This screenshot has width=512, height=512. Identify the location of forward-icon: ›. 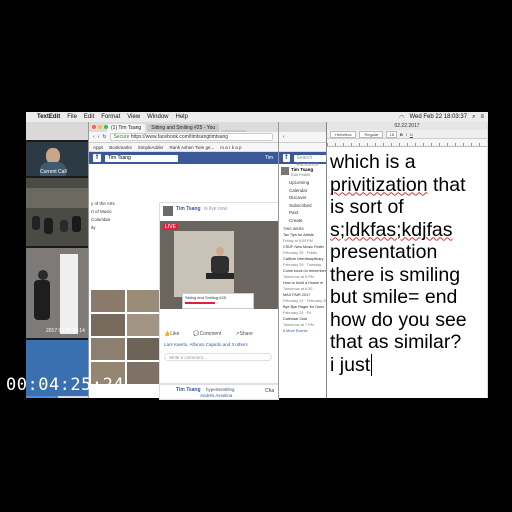
(99, 137).